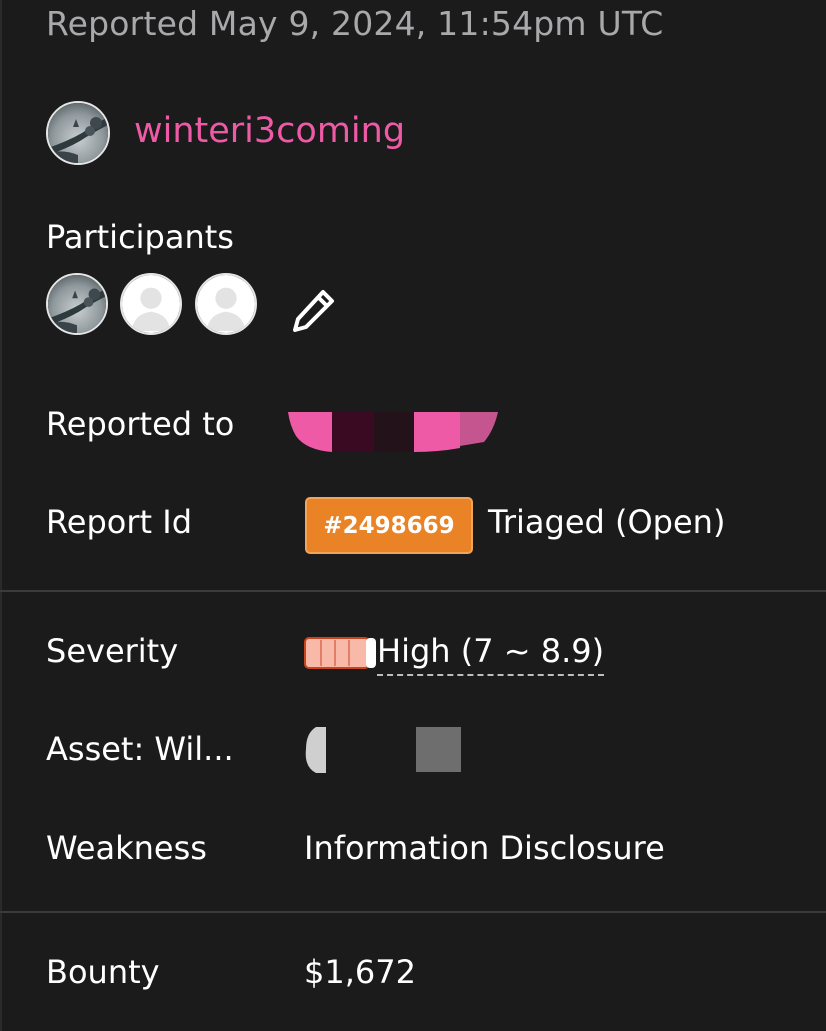 This screenshot has height=1031, width=826. Describe the element at coordinates (340, 653) in the screenshot. I see `severity-meter-icon` at that location.